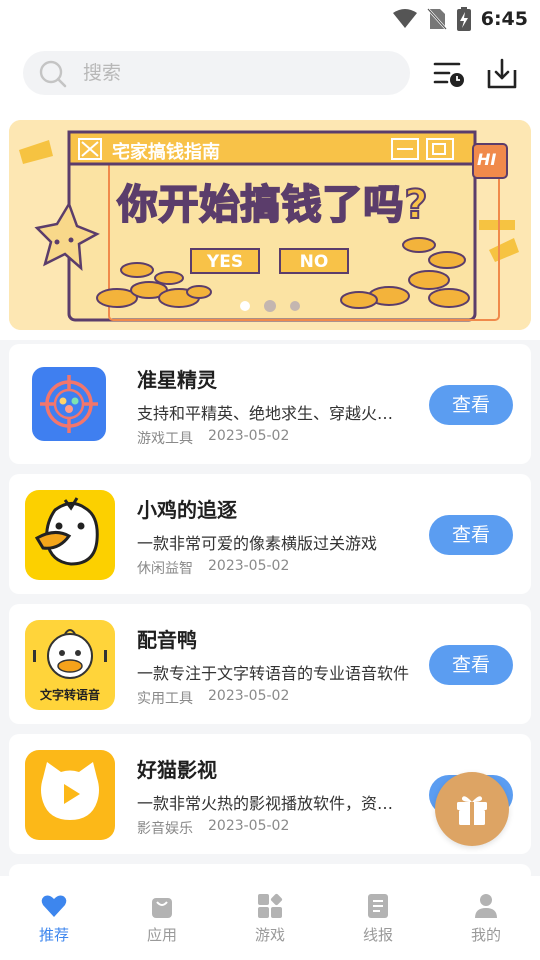 This screenshot has width=540, height=960. What do you see at coordinates (270, 19) in the screenshot?
I see `status-bar: 6:45` at bounding box center [270, 19].